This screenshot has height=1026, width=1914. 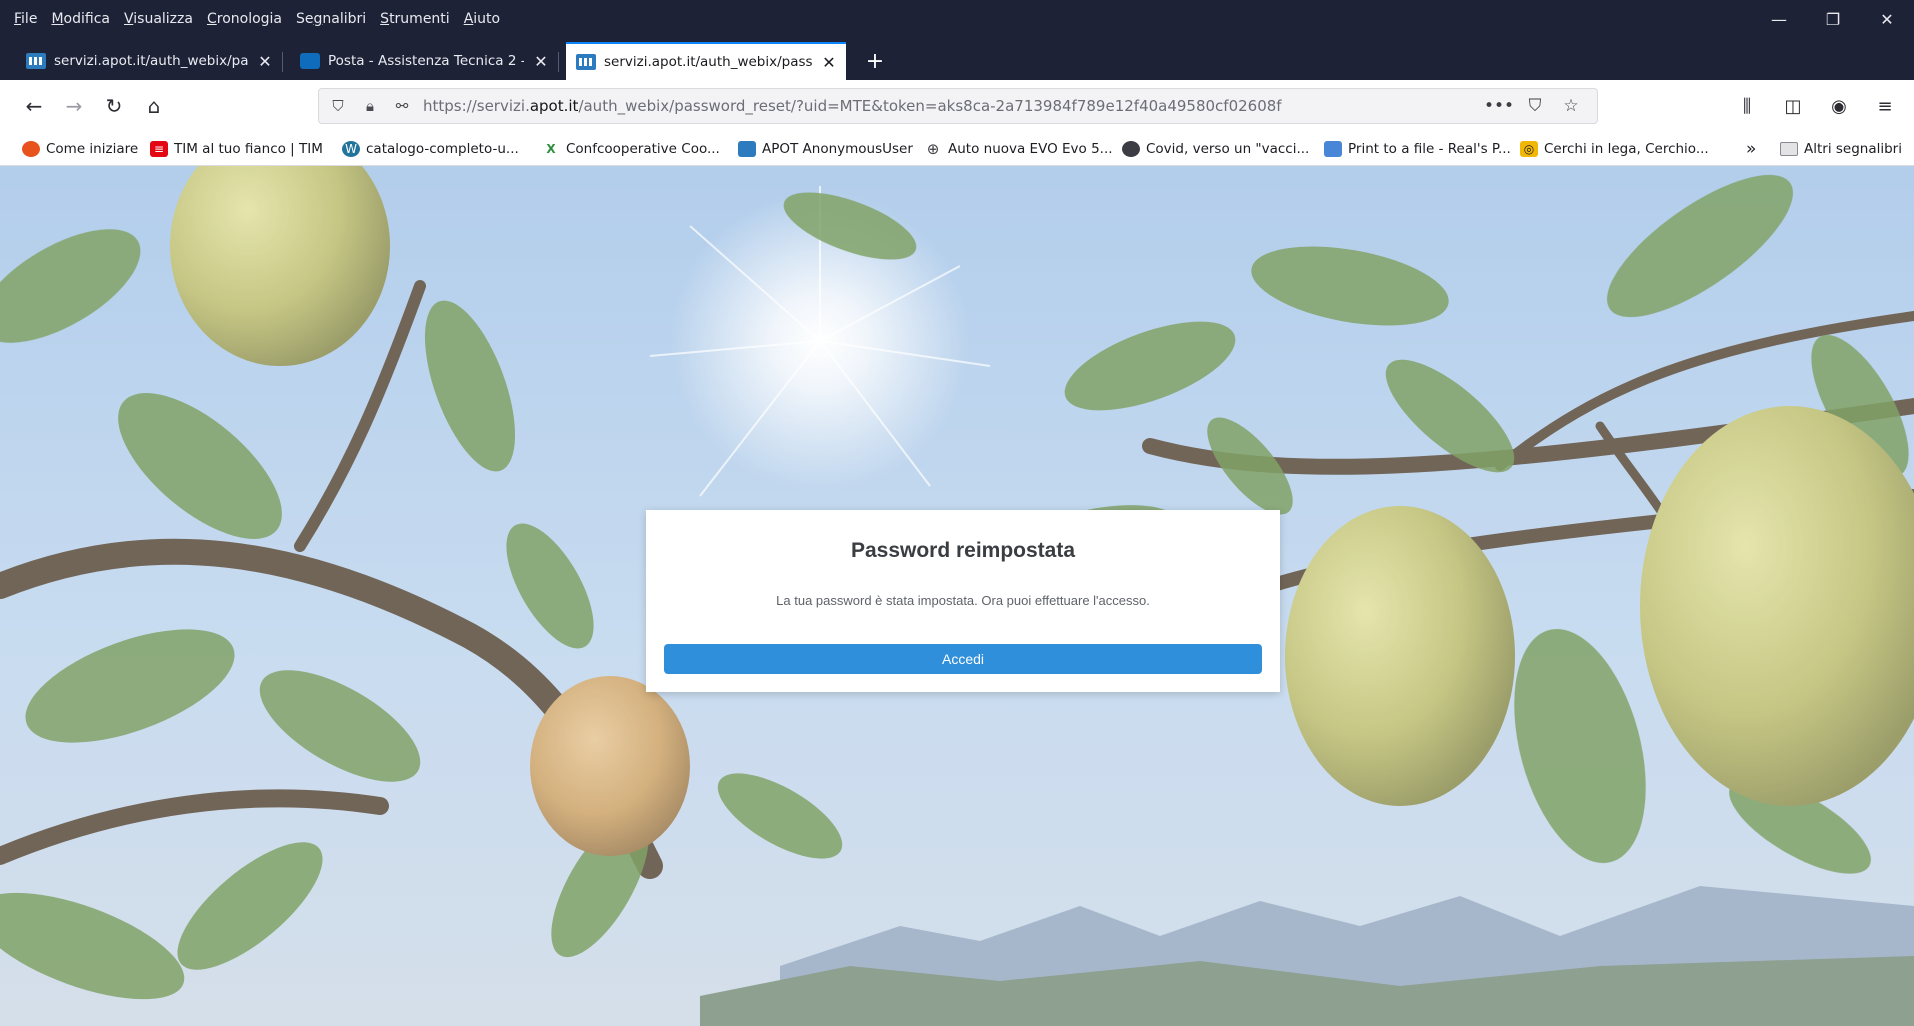 I want to click on news-icon, so click(x=1131, y=149).